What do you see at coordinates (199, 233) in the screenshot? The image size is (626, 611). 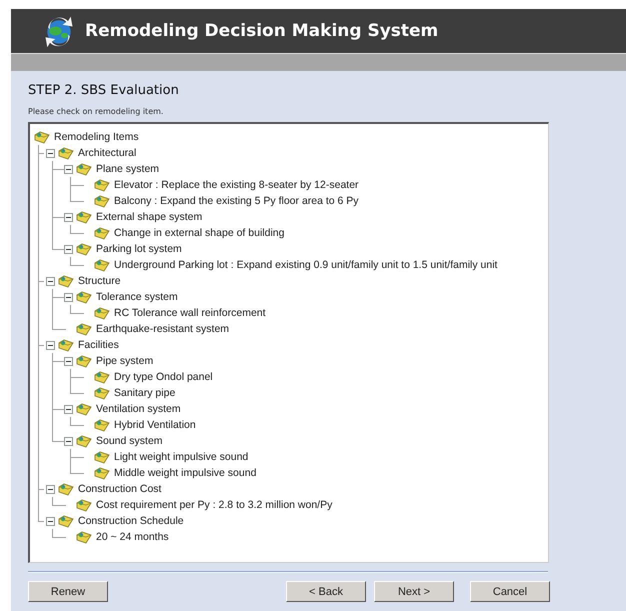 I see `tree-item: Change in external shape of building` at bounding box center [199, 233].